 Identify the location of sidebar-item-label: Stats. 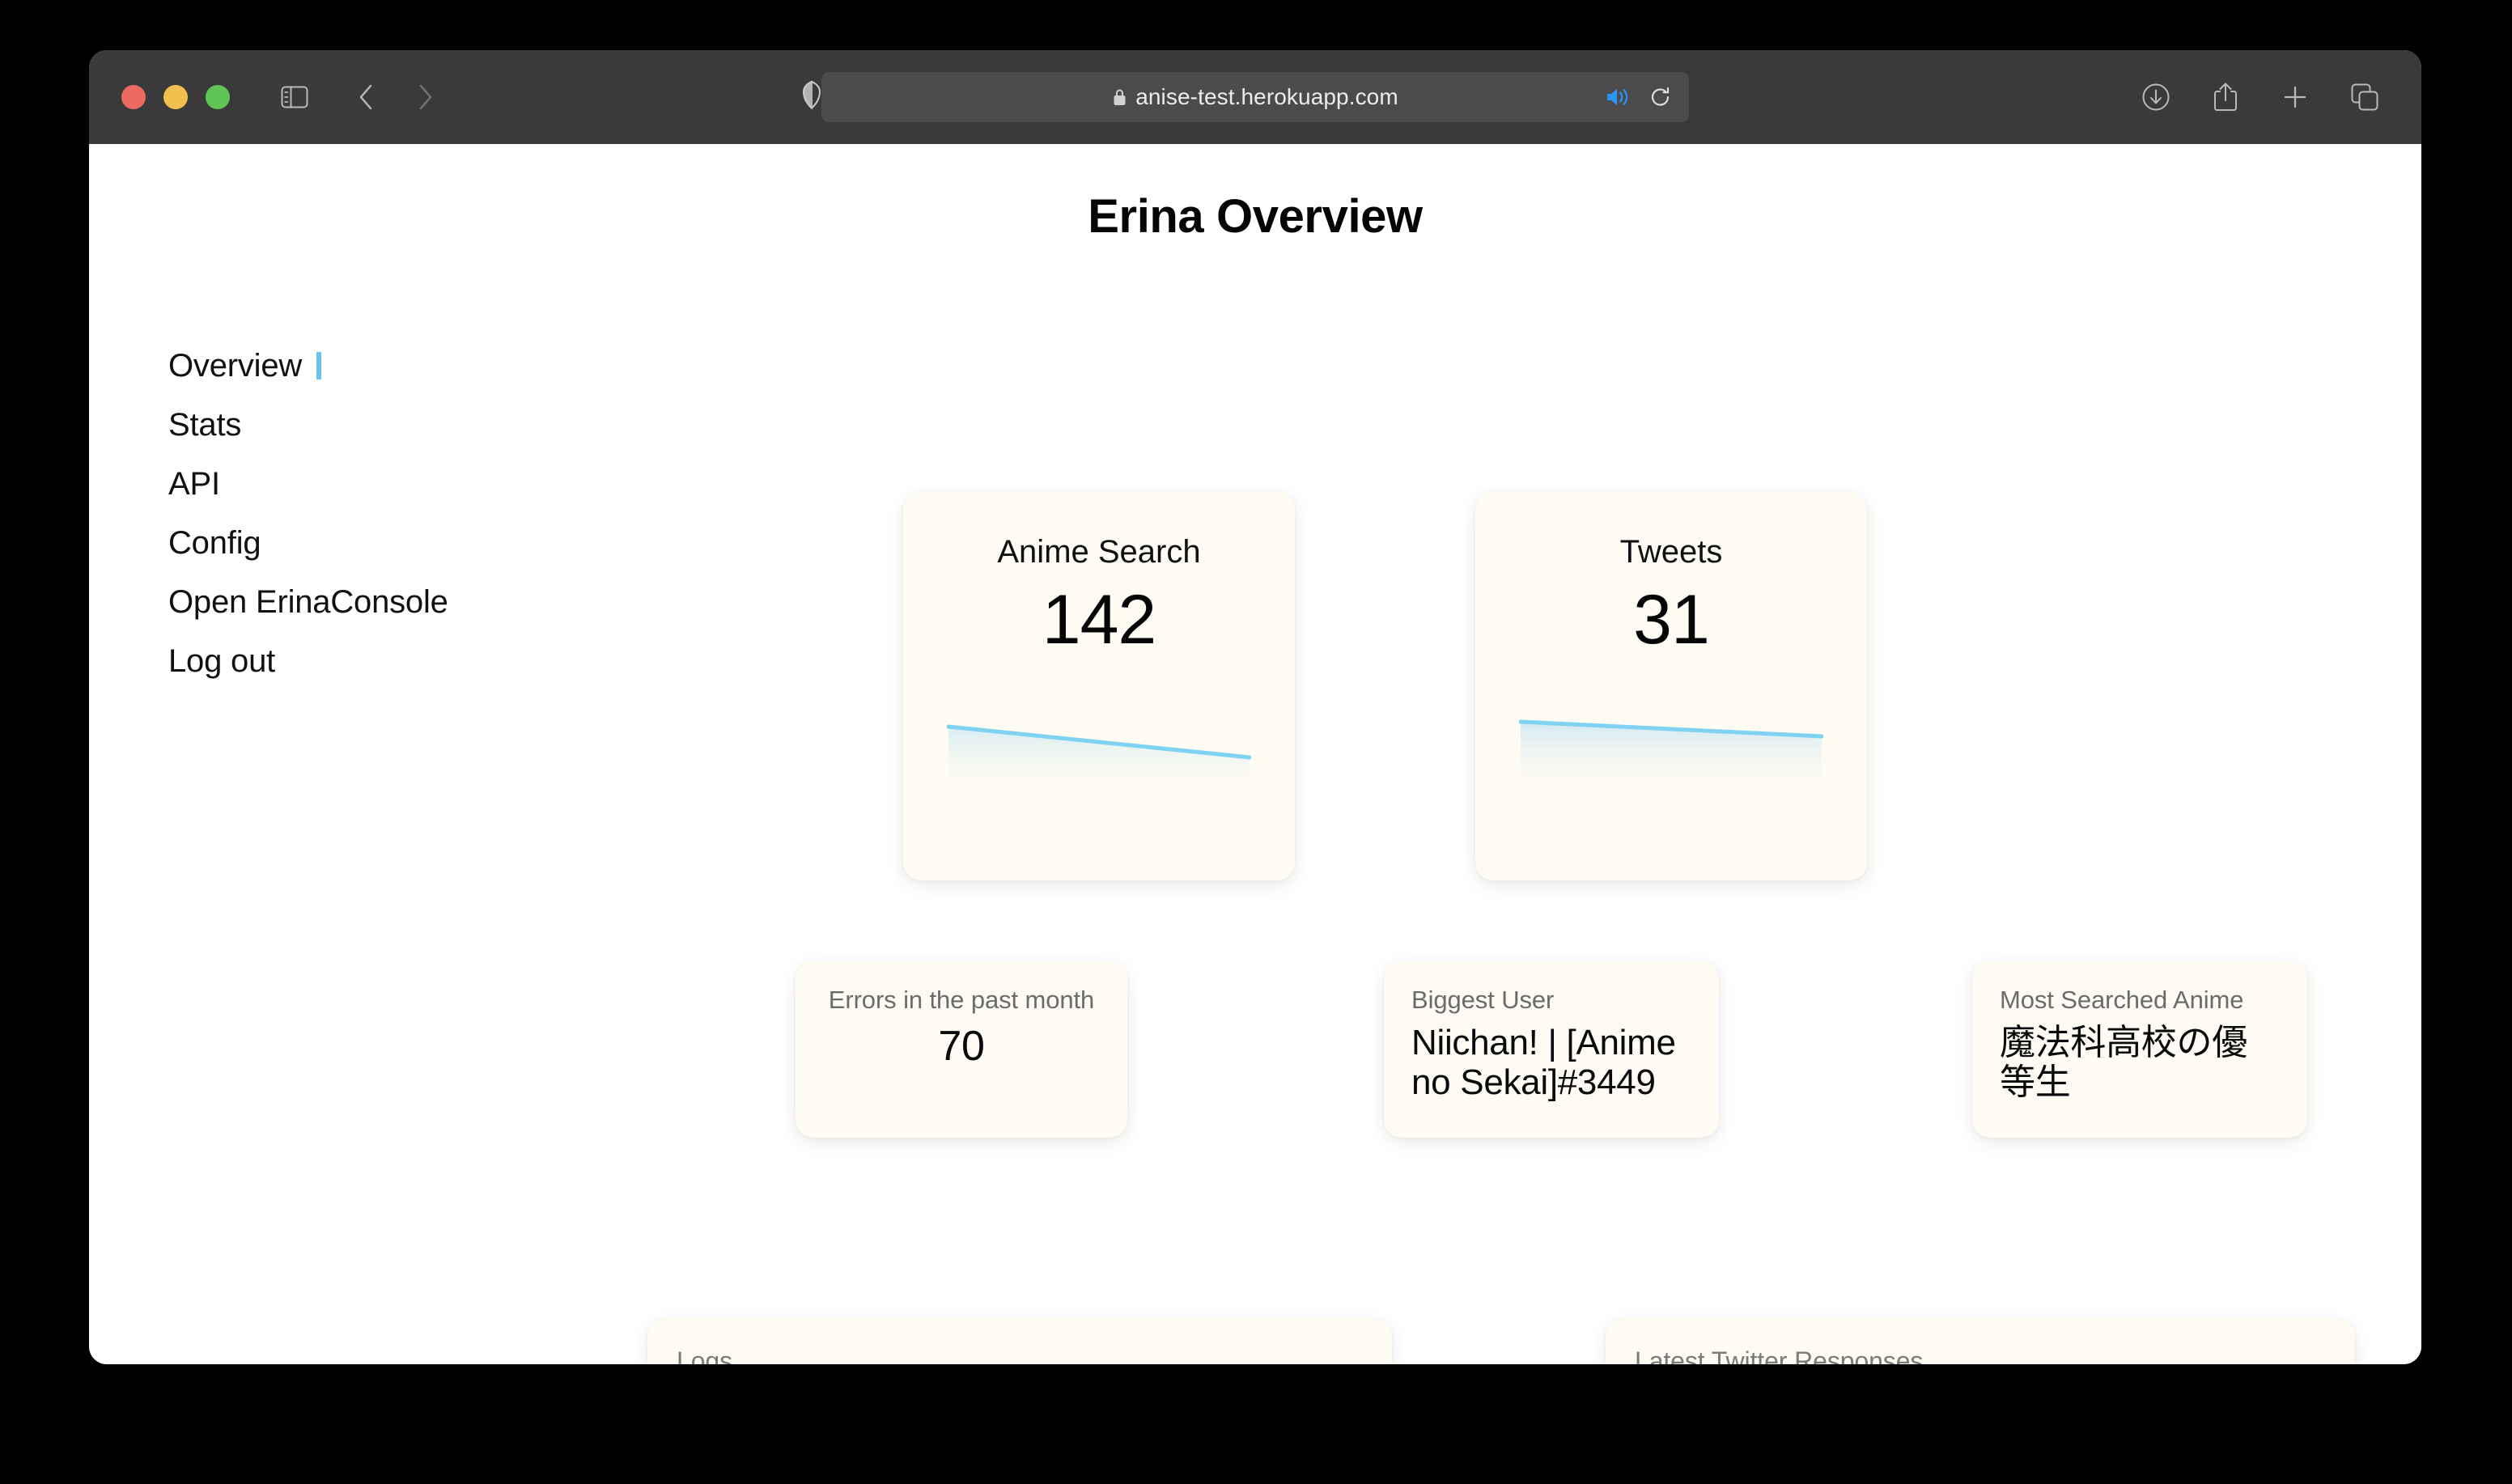
(205, 425).